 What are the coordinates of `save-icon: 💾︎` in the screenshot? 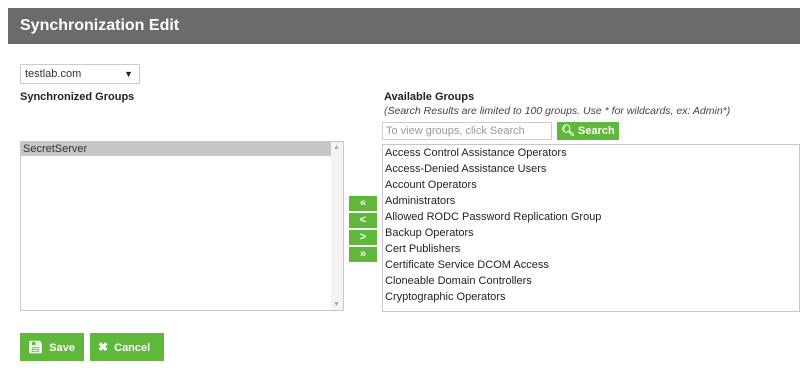 It's located at (36, 347).